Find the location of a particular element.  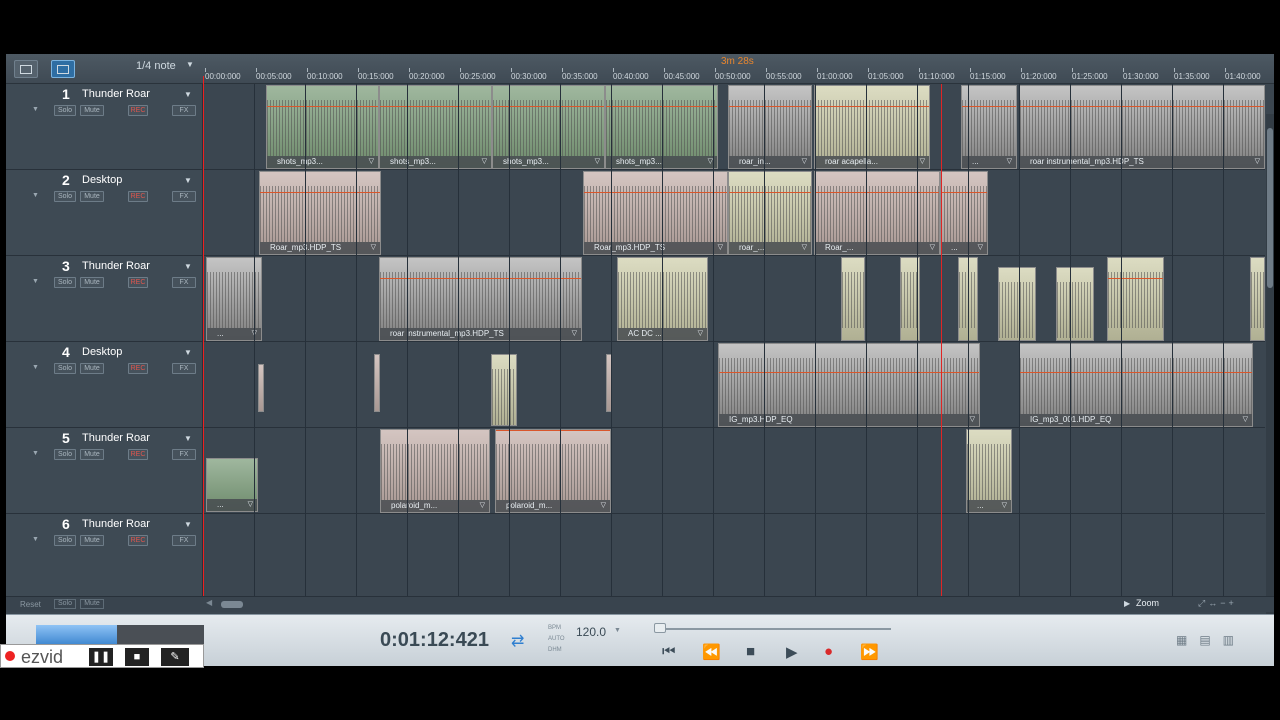

playhead is located at coordinates (941, 340).